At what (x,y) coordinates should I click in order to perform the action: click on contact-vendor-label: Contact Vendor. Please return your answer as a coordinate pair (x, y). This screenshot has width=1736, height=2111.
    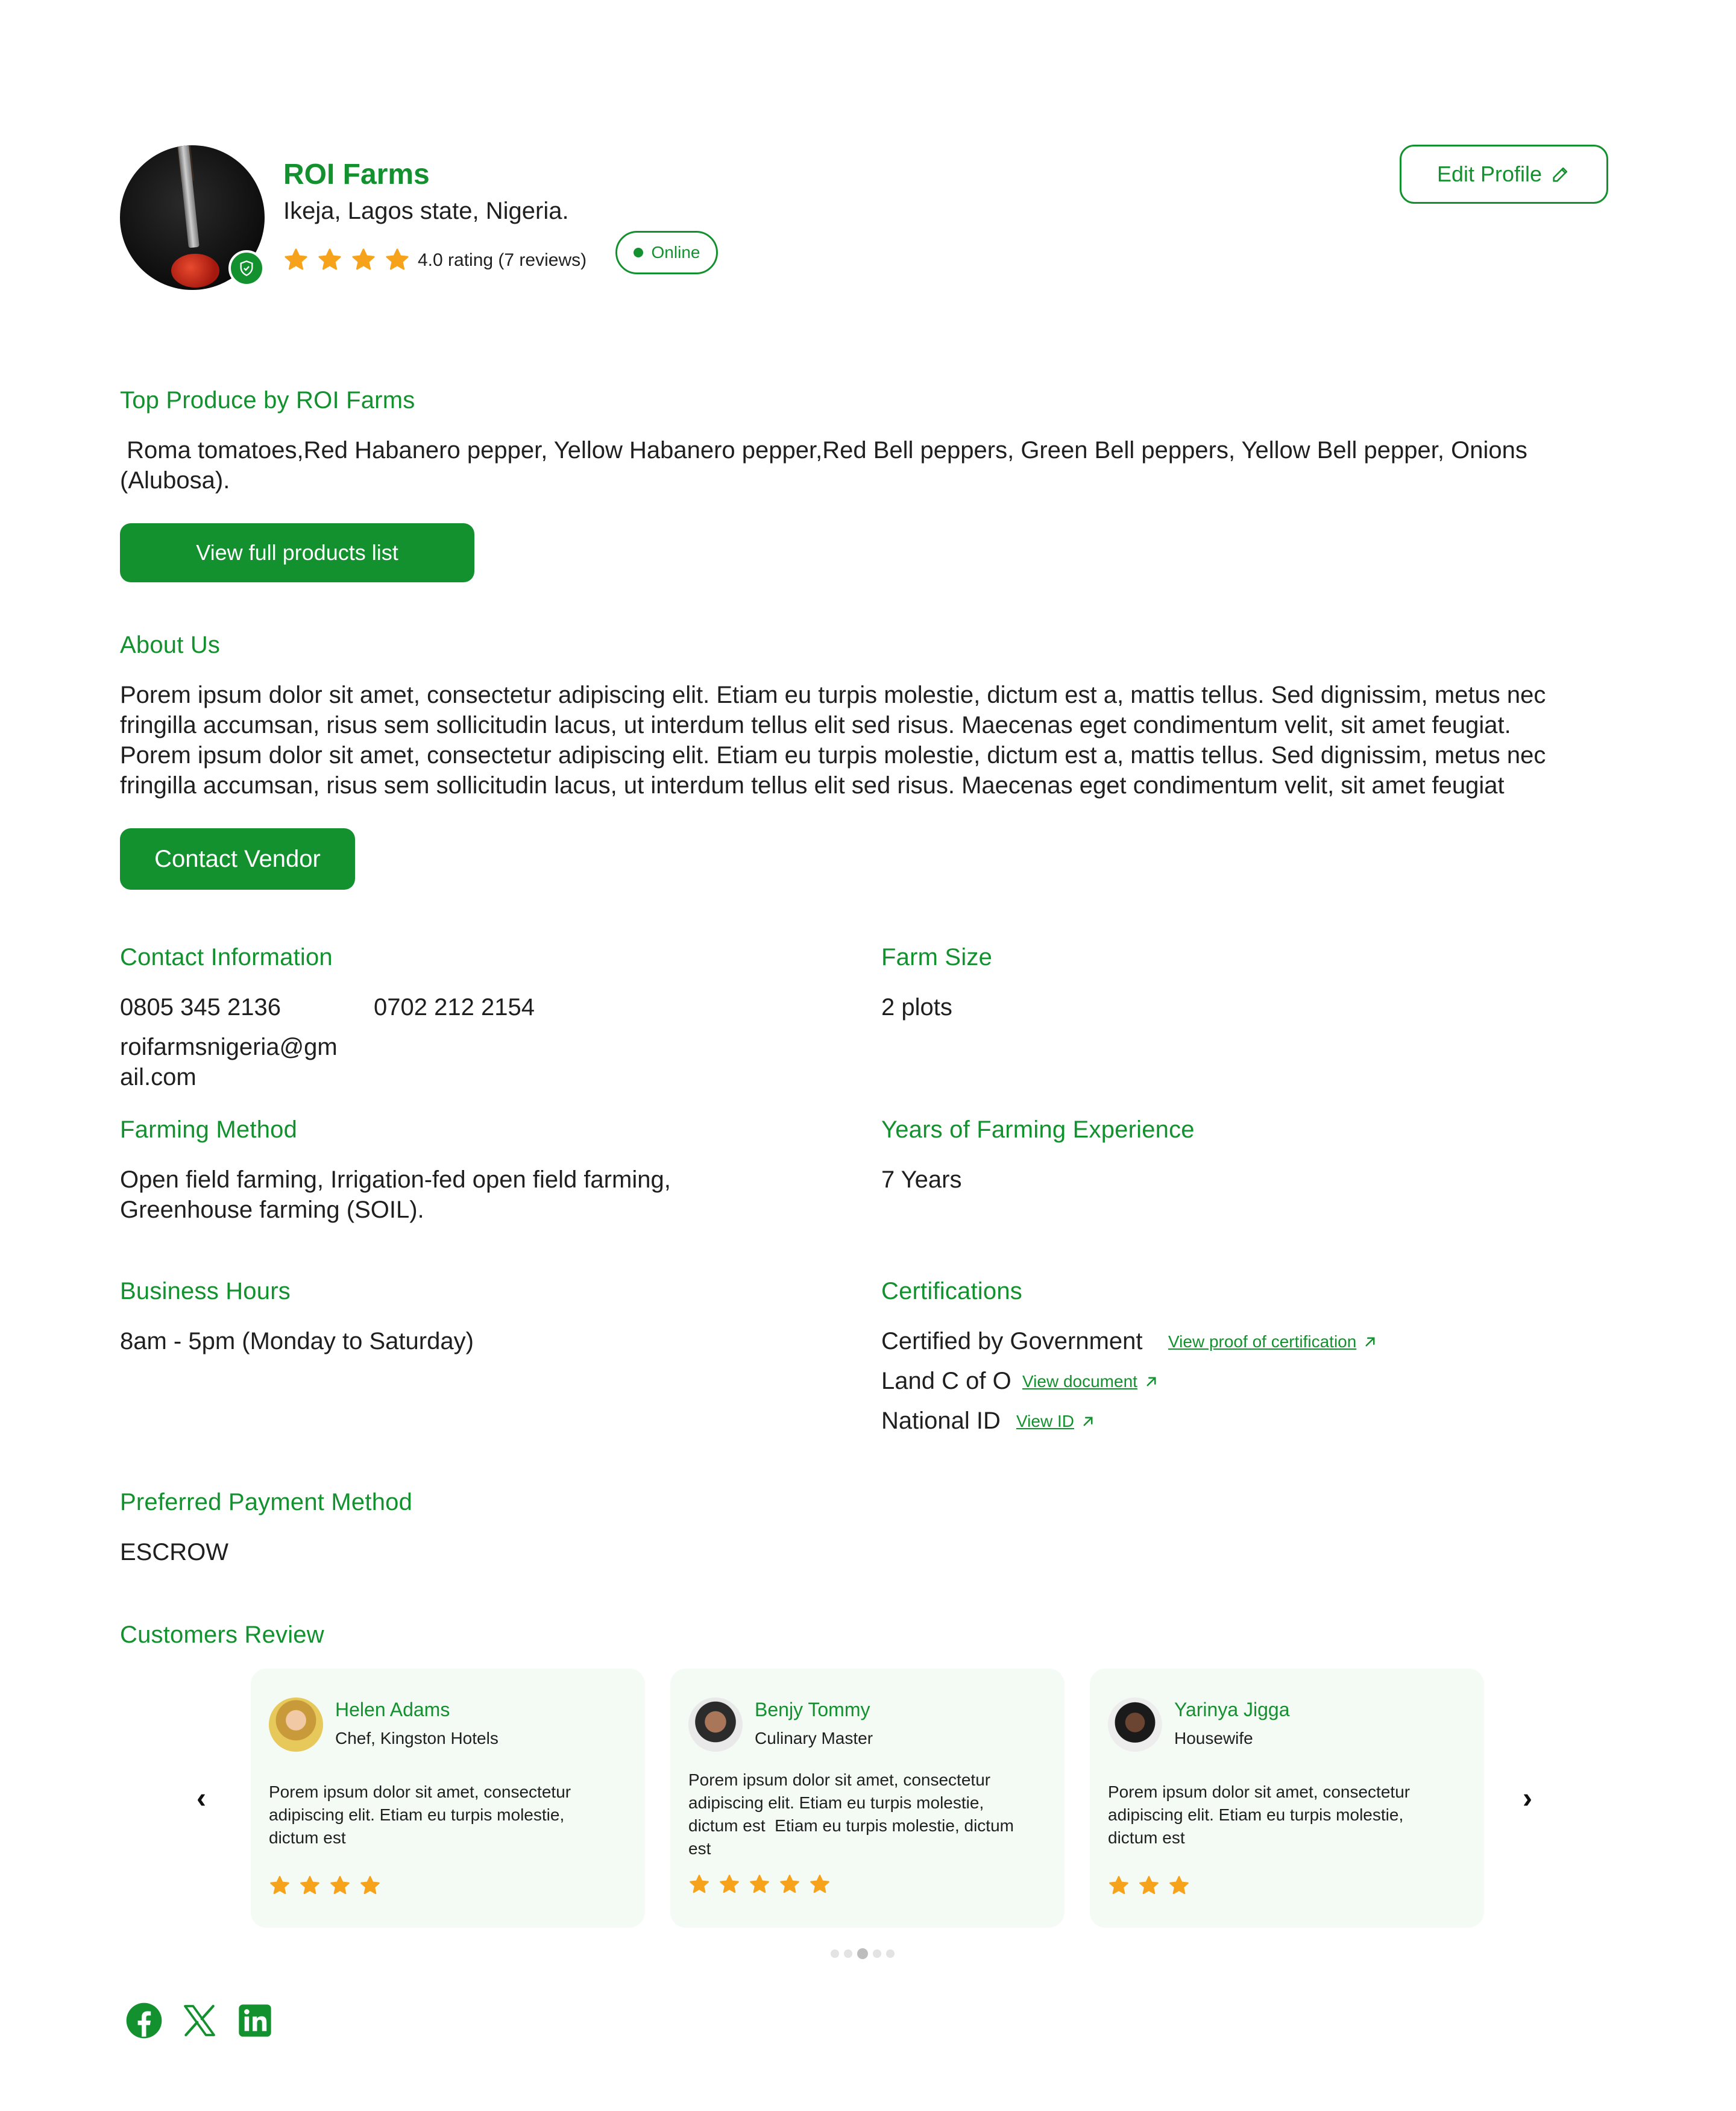
    Looking at the image, I should click on (237, 859).